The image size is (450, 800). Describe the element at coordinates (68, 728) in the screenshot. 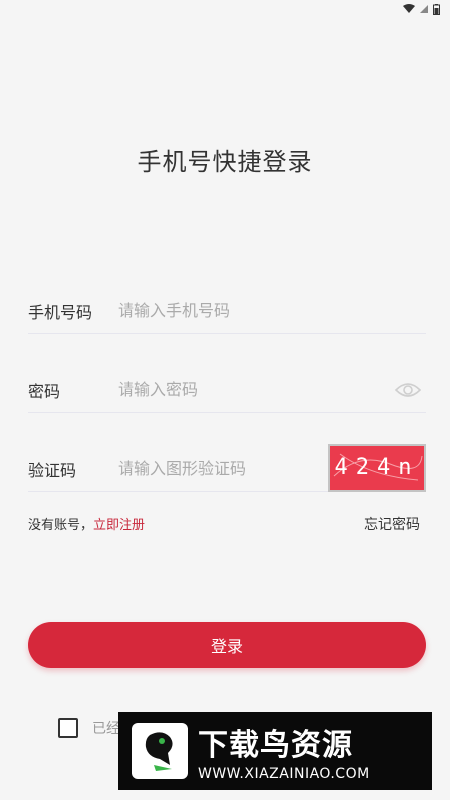

I see `agreement-checkbox` at that location.